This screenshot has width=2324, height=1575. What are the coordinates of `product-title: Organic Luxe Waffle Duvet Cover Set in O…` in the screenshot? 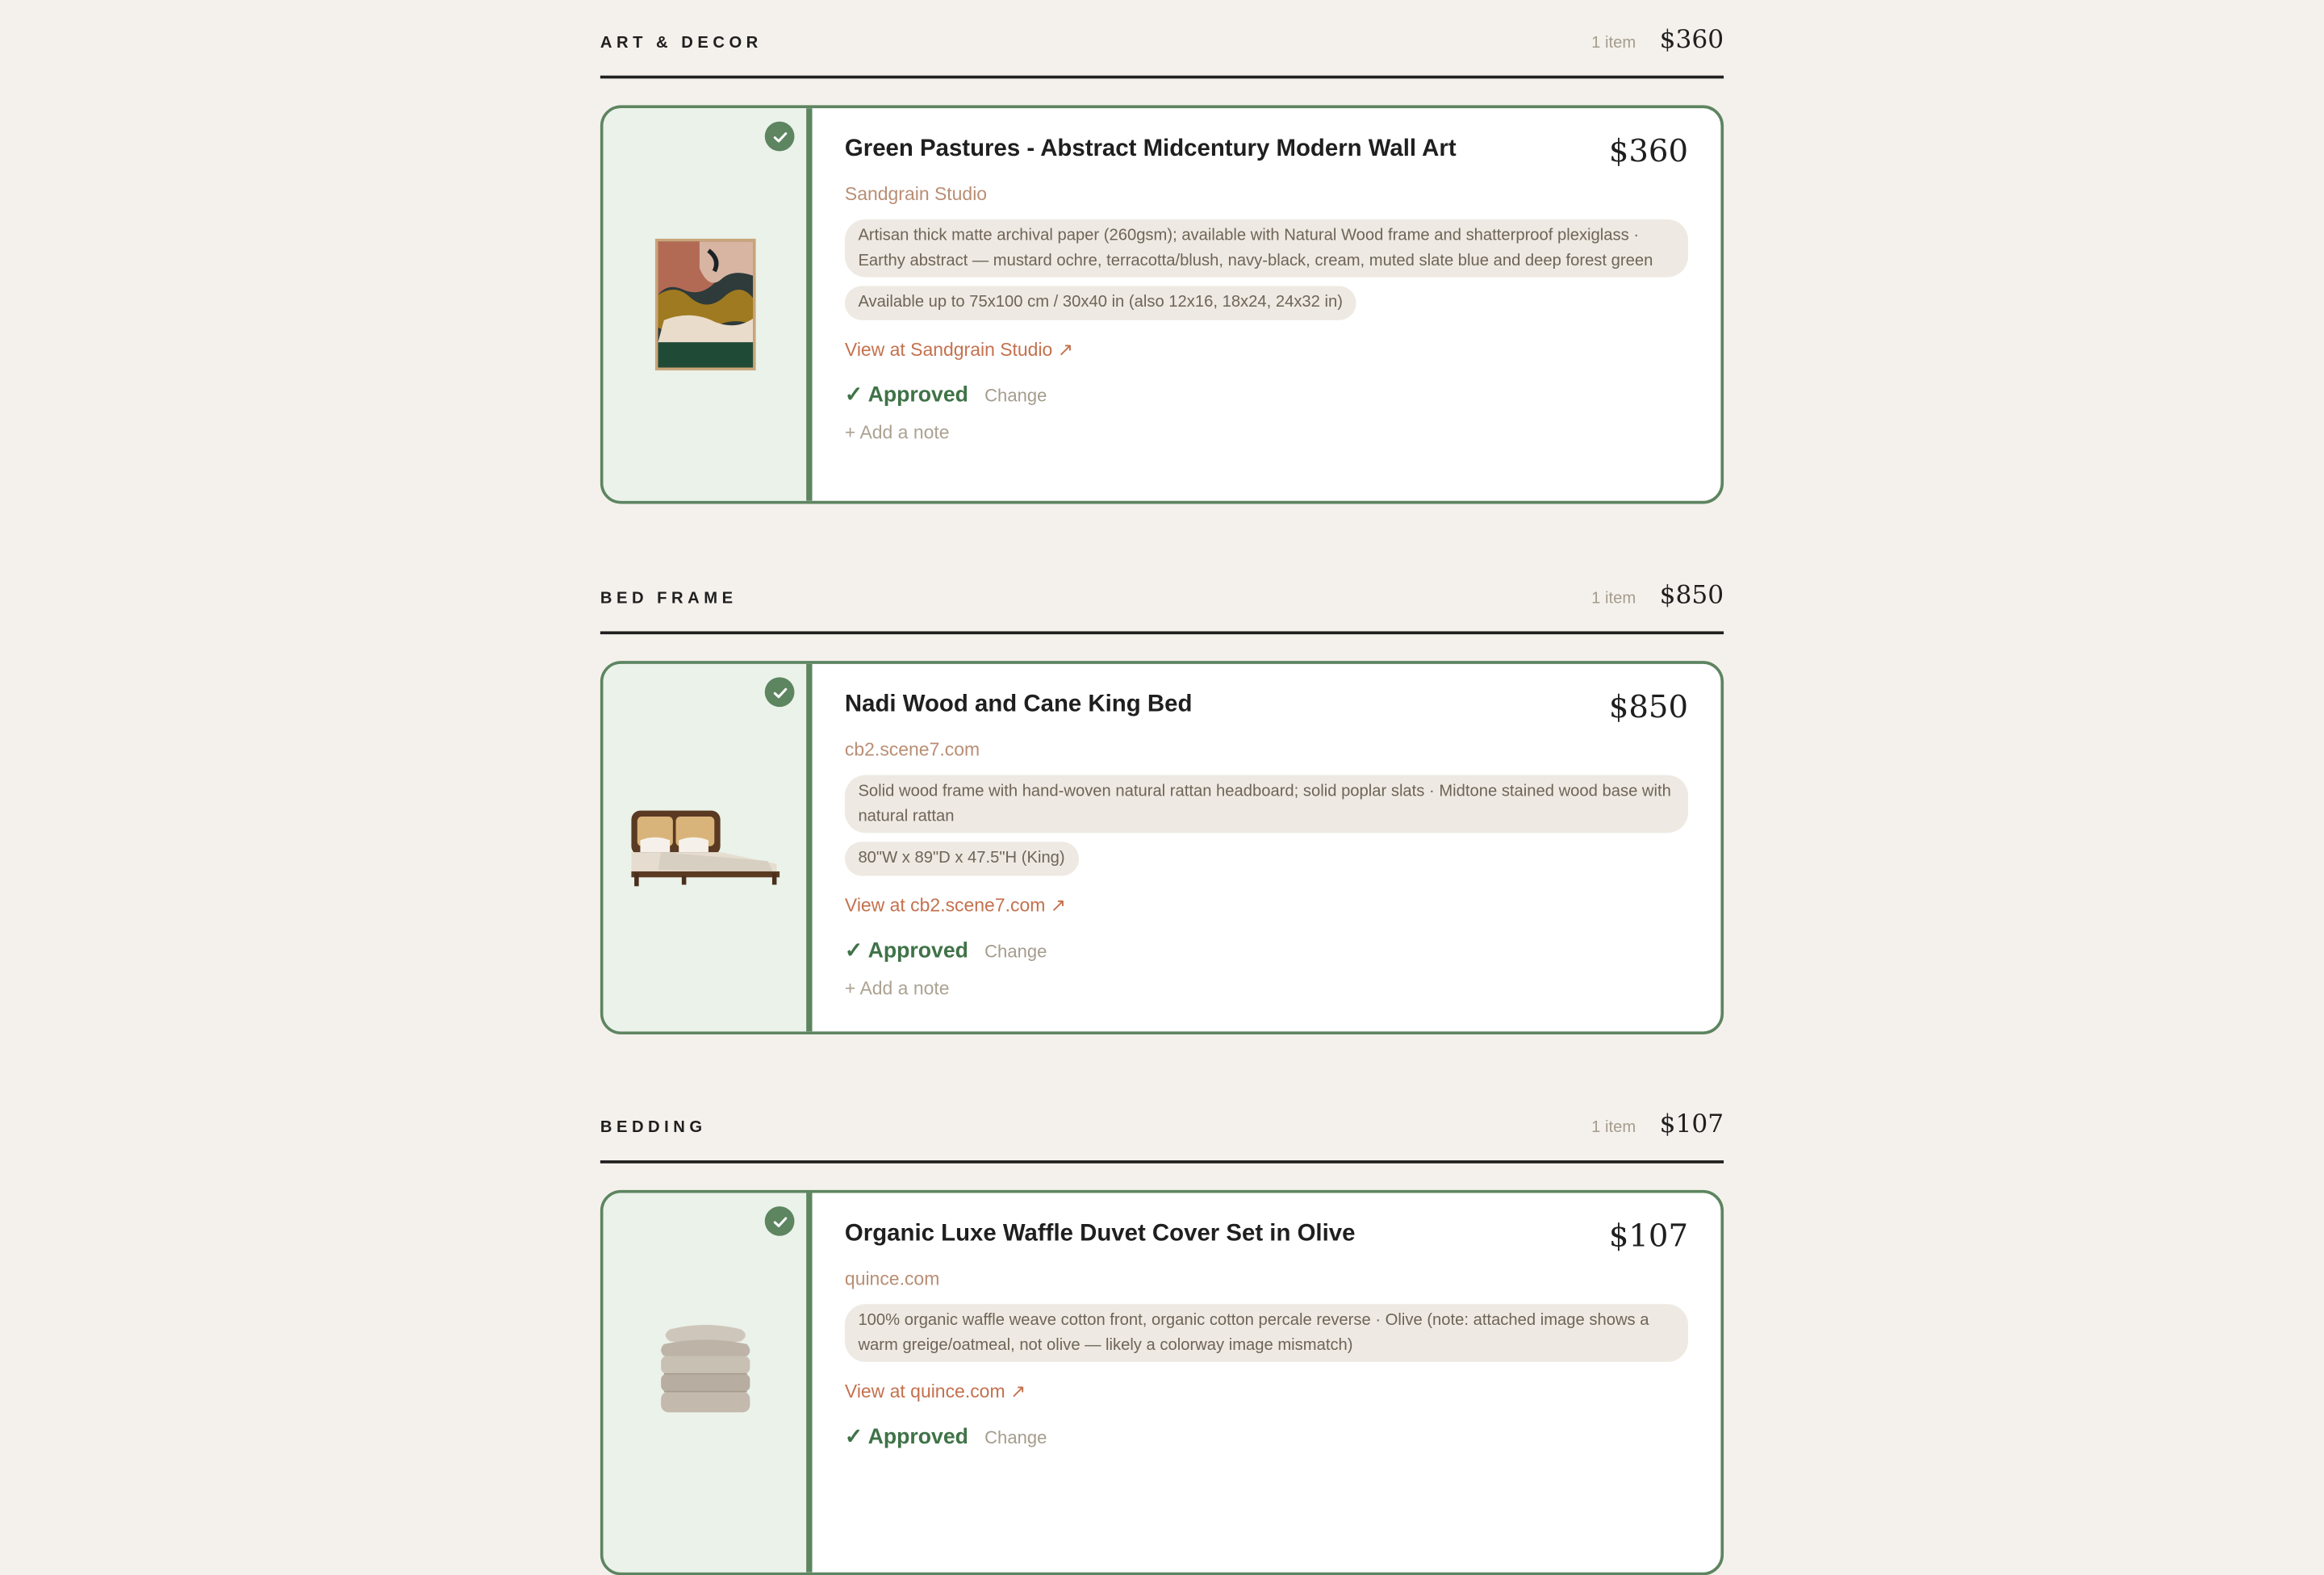 It's located at (1100, 1234).